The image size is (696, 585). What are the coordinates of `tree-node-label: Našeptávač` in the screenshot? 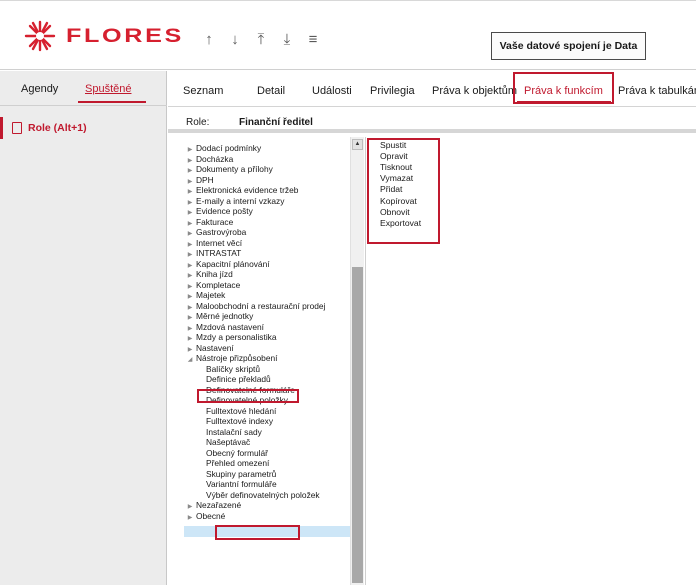 It's located at (228, 442).